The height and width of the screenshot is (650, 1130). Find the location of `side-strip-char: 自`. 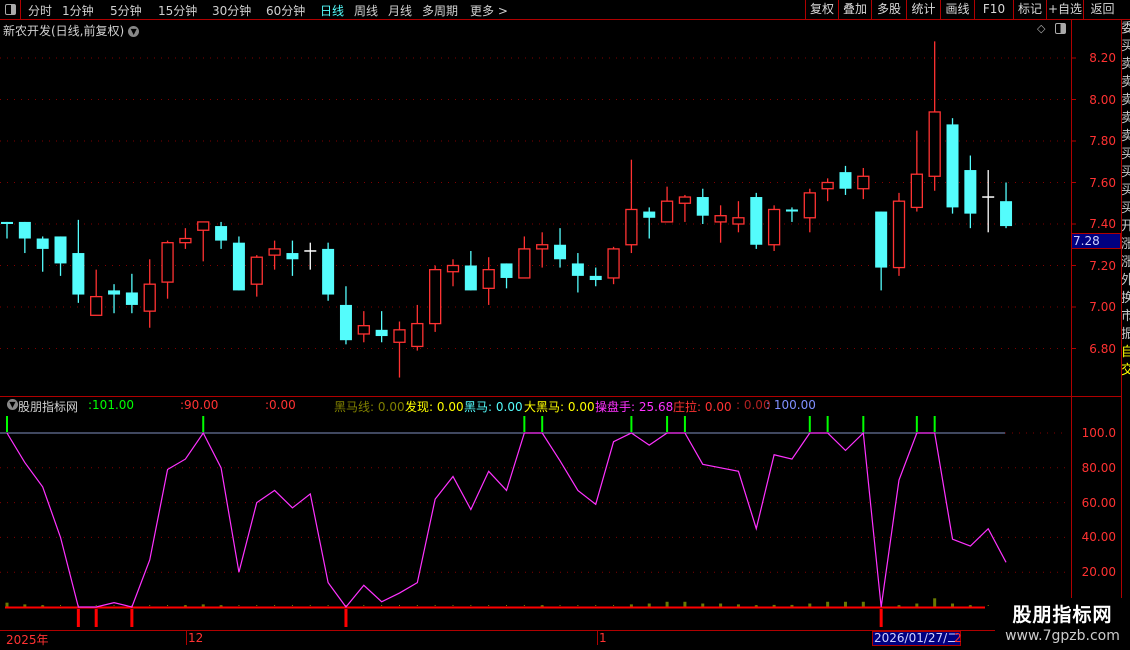

side-strip-char: 自 is located at coordinates (1126, 353).